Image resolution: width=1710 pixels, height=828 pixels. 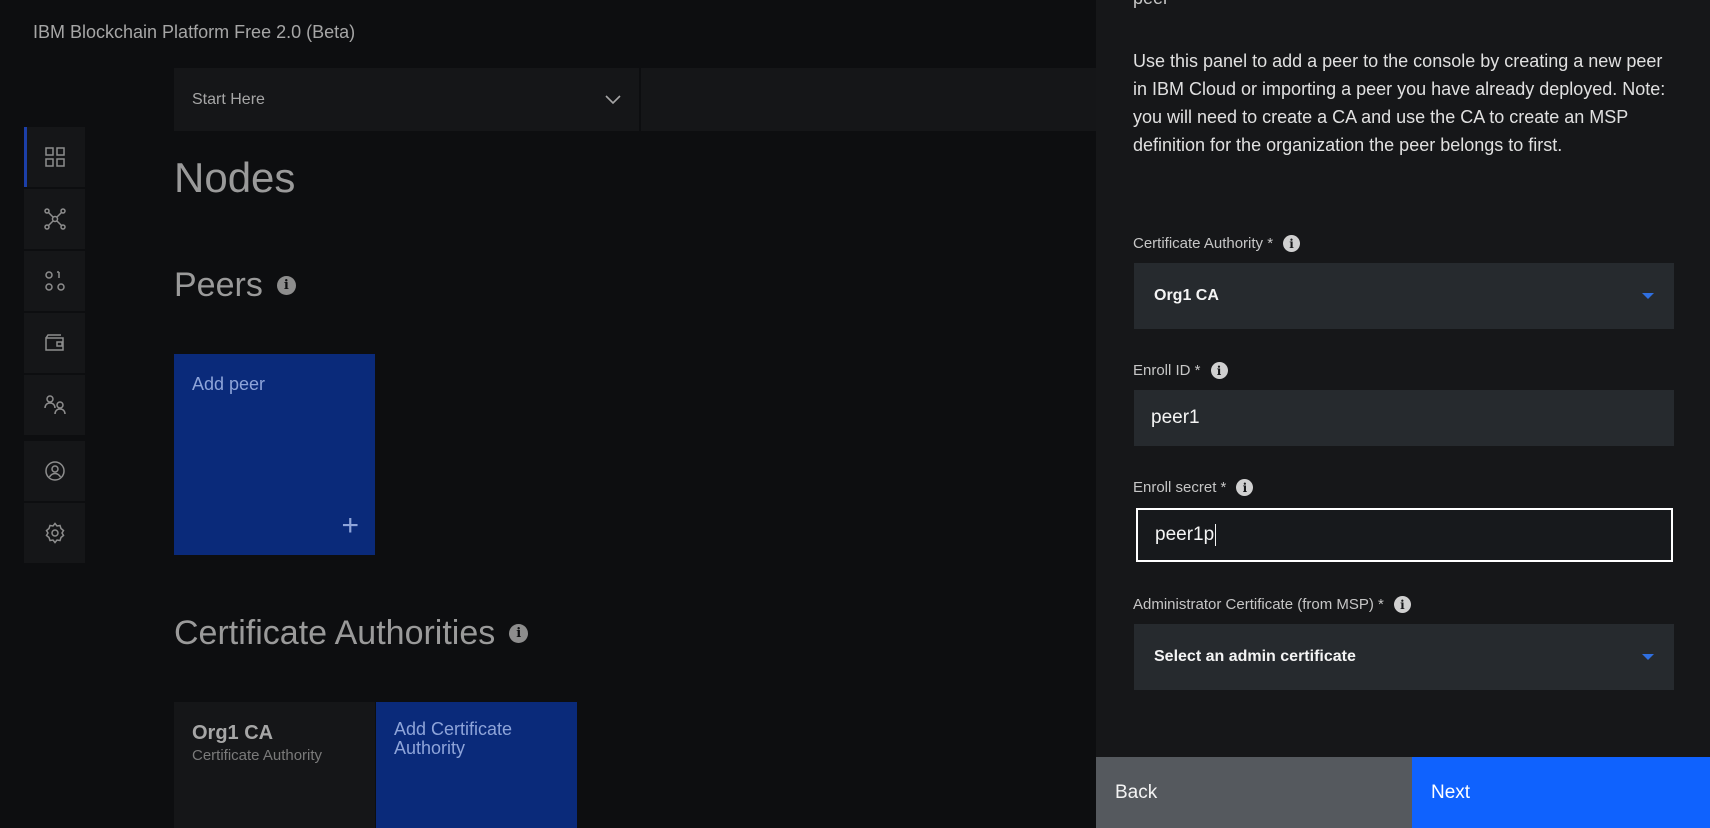 I want to click on add-peer-label: Add peer, so click(x=229, y=384).